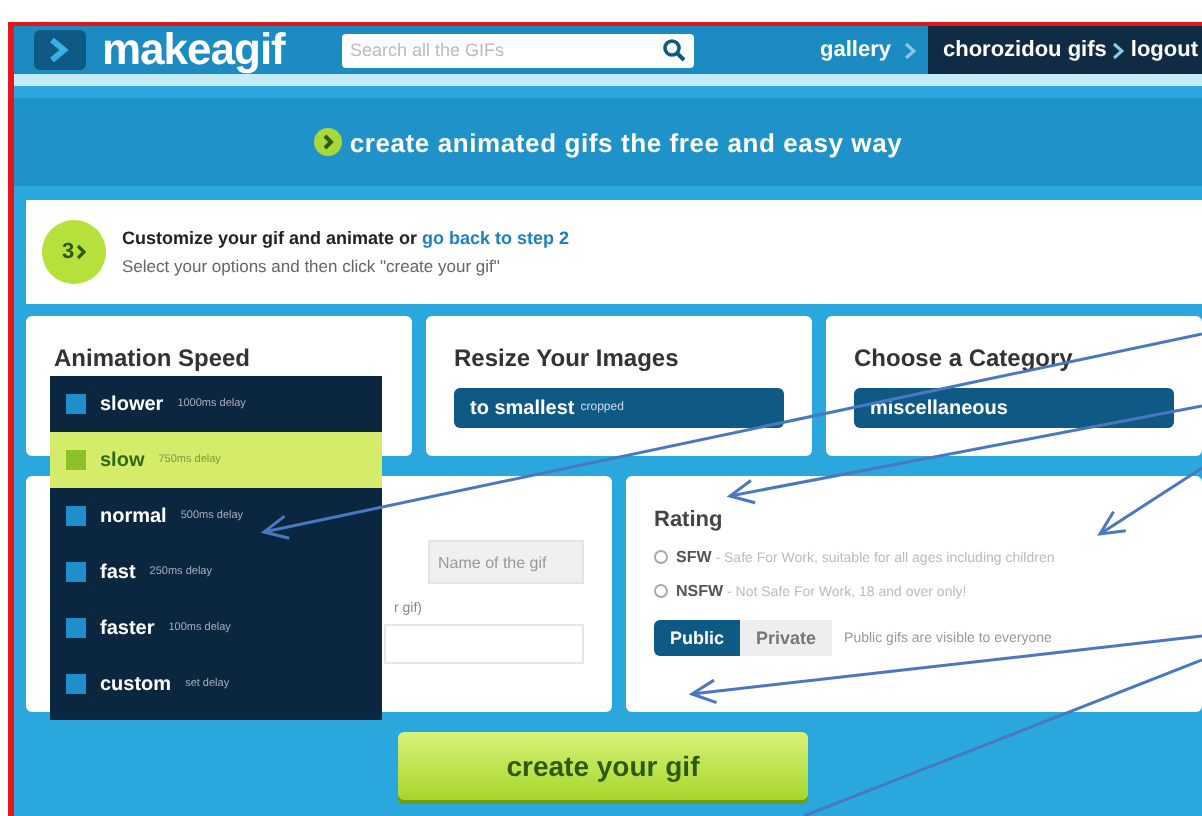 The height and width of the screenshot is (816, 1202). I want to click on text-field, so click(484, 644).